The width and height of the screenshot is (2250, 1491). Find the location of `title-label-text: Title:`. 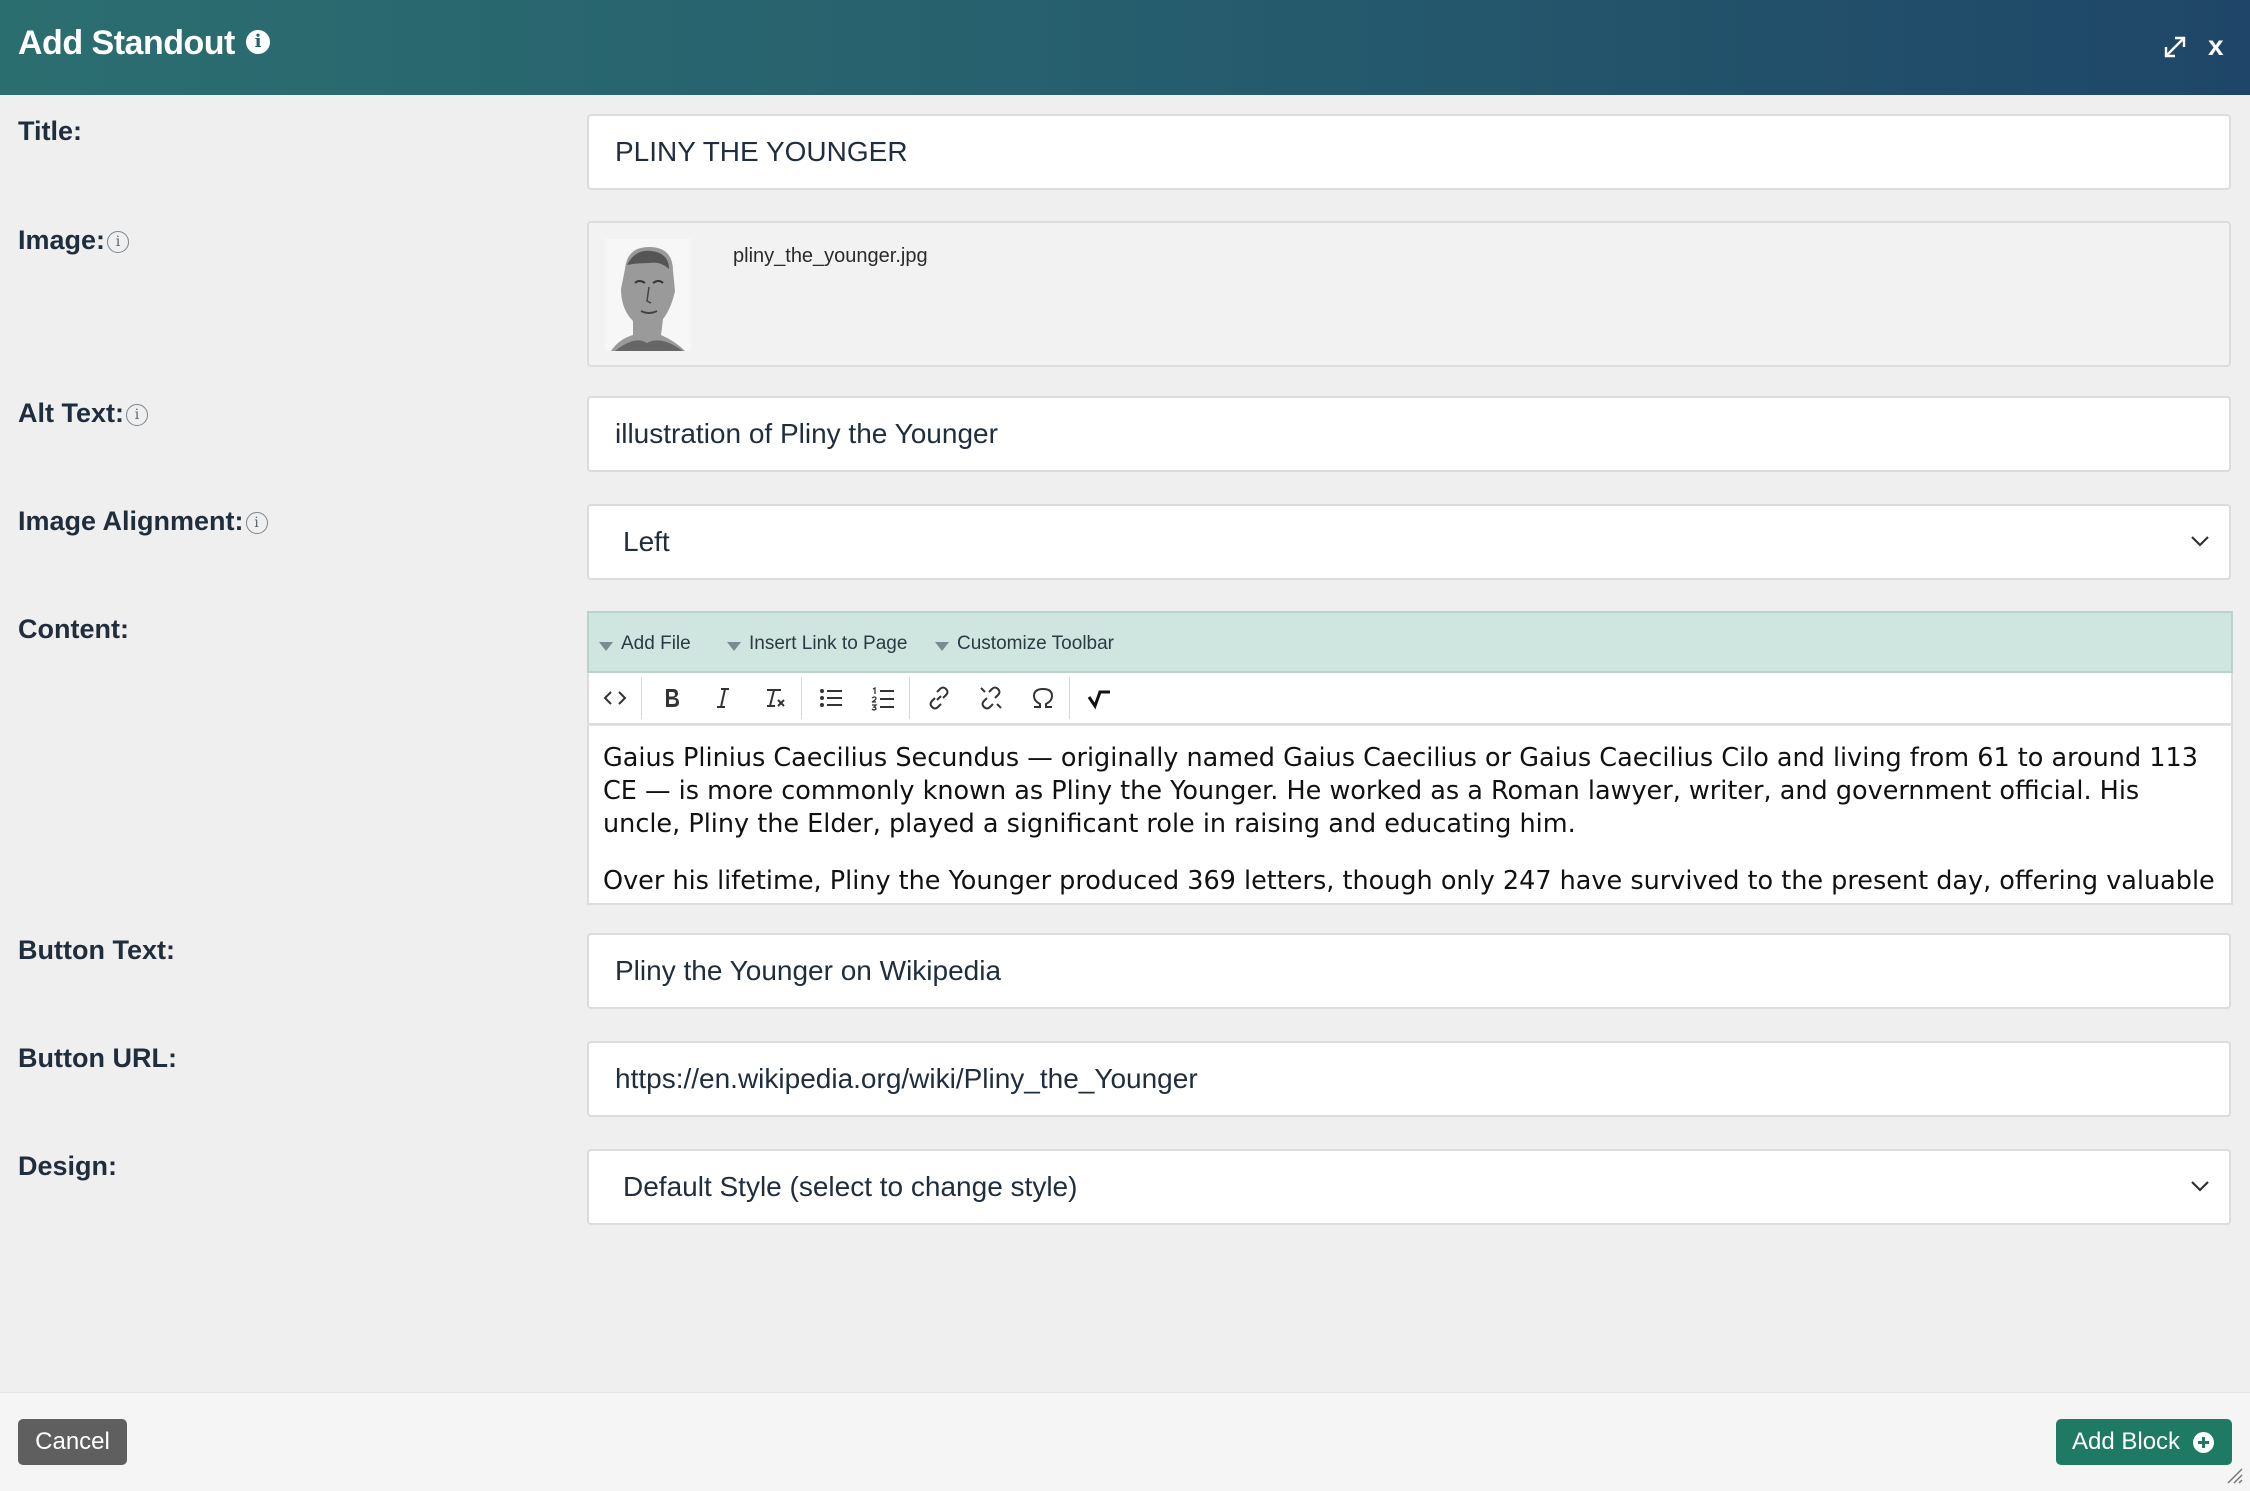

title-label-text: Title: is located at coordinates (50, 131).